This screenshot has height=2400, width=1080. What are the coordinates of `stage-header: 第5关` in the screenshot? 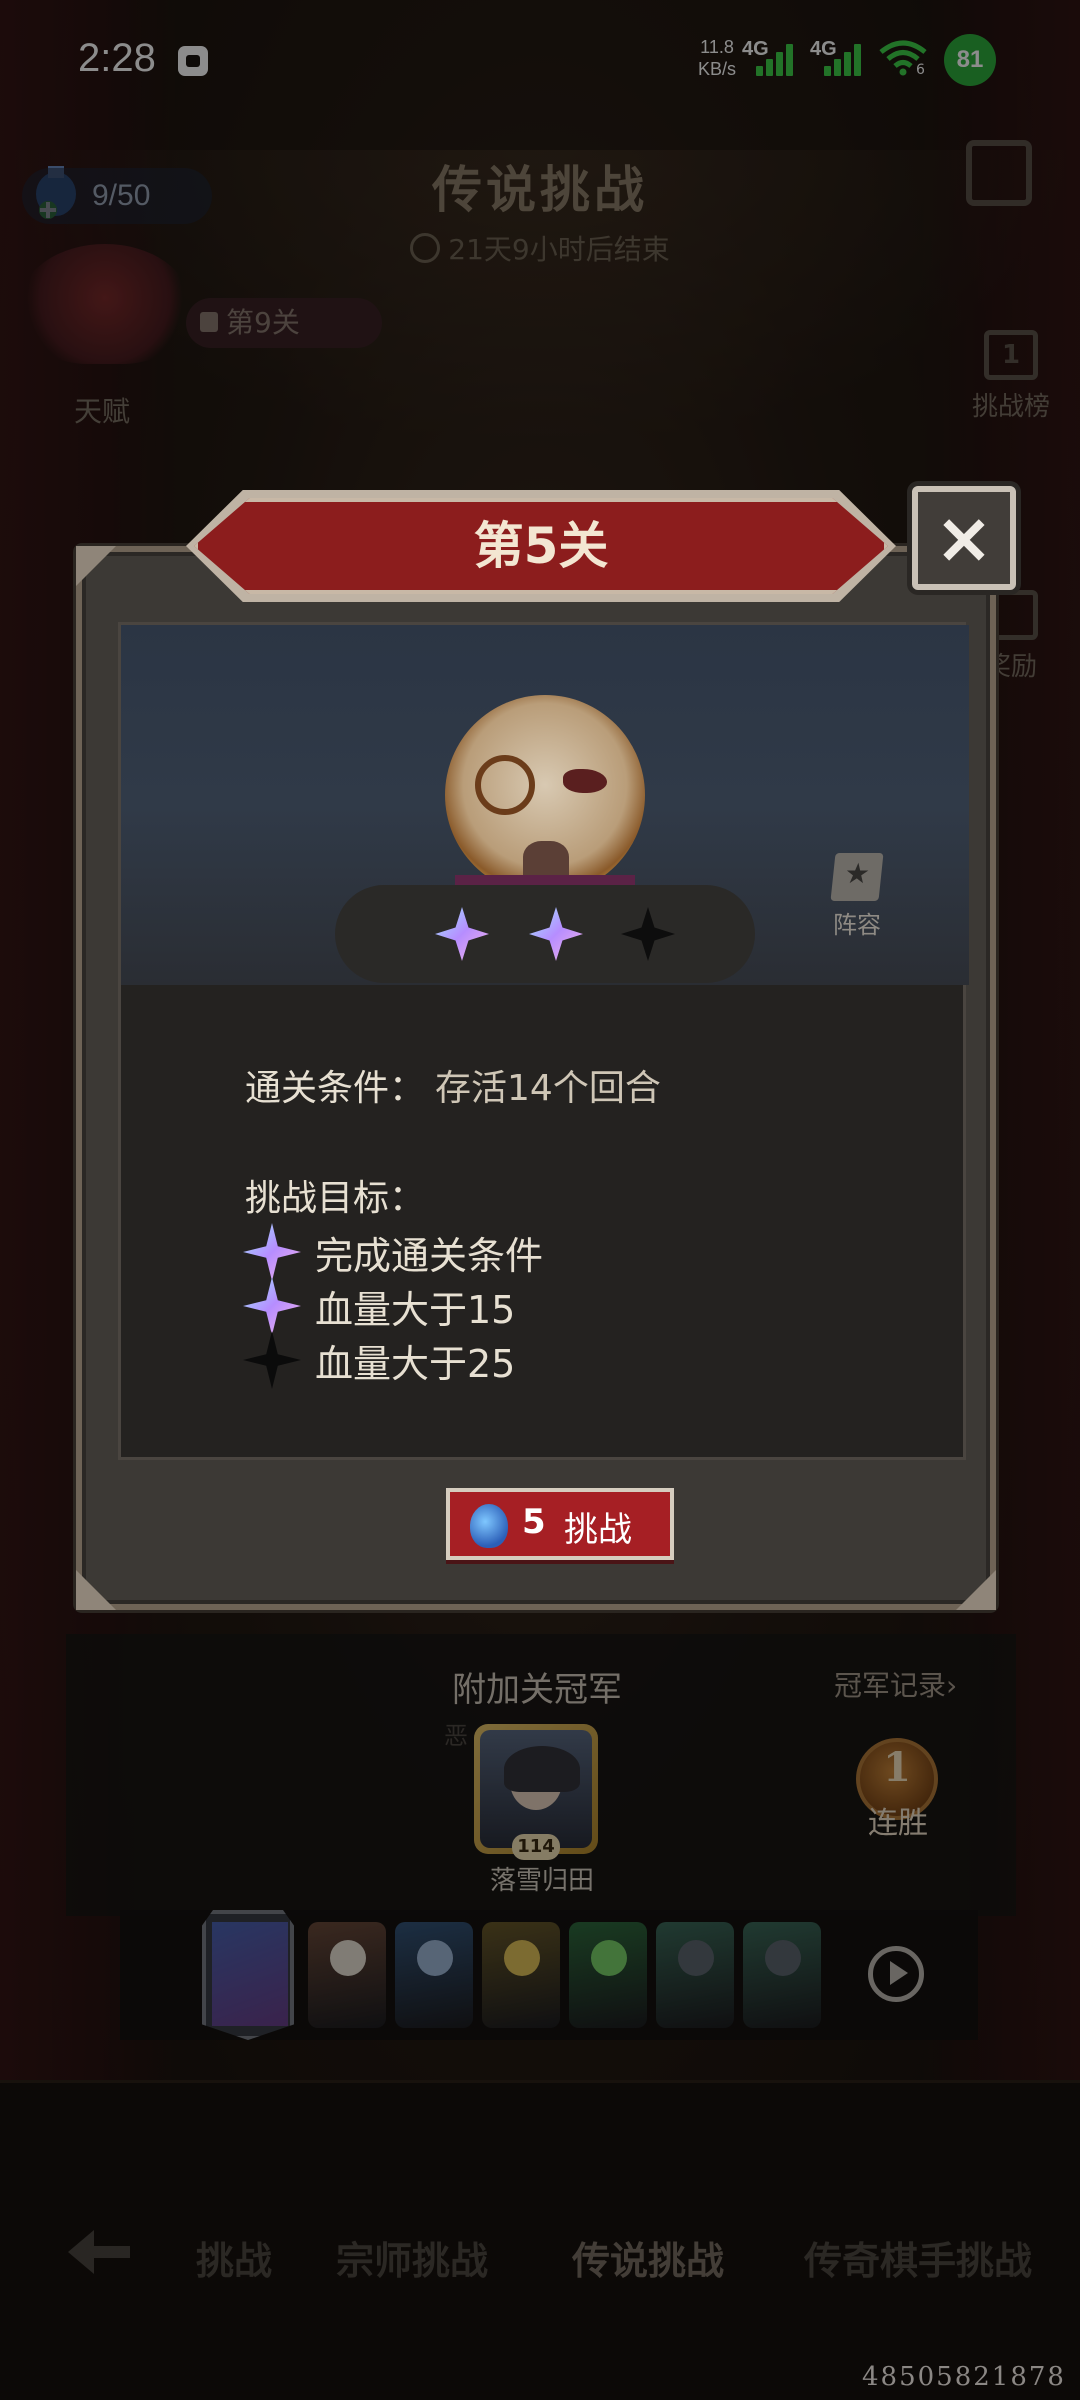 It's located at (541, 546).